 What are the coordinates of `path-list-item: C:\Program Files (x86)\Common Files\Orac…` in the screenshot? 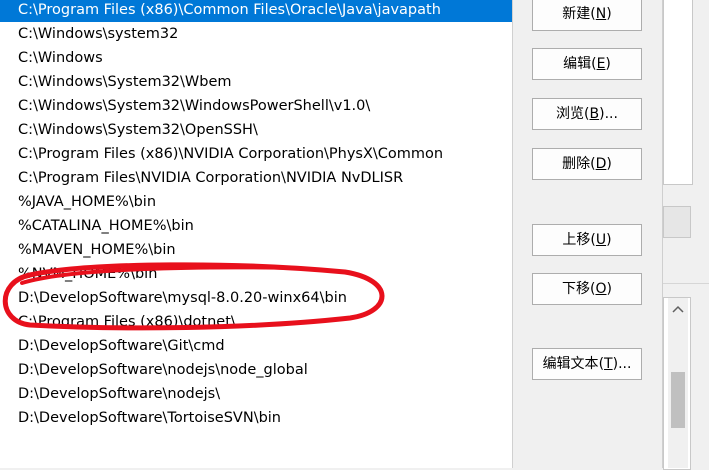 It's located at (256, 11).